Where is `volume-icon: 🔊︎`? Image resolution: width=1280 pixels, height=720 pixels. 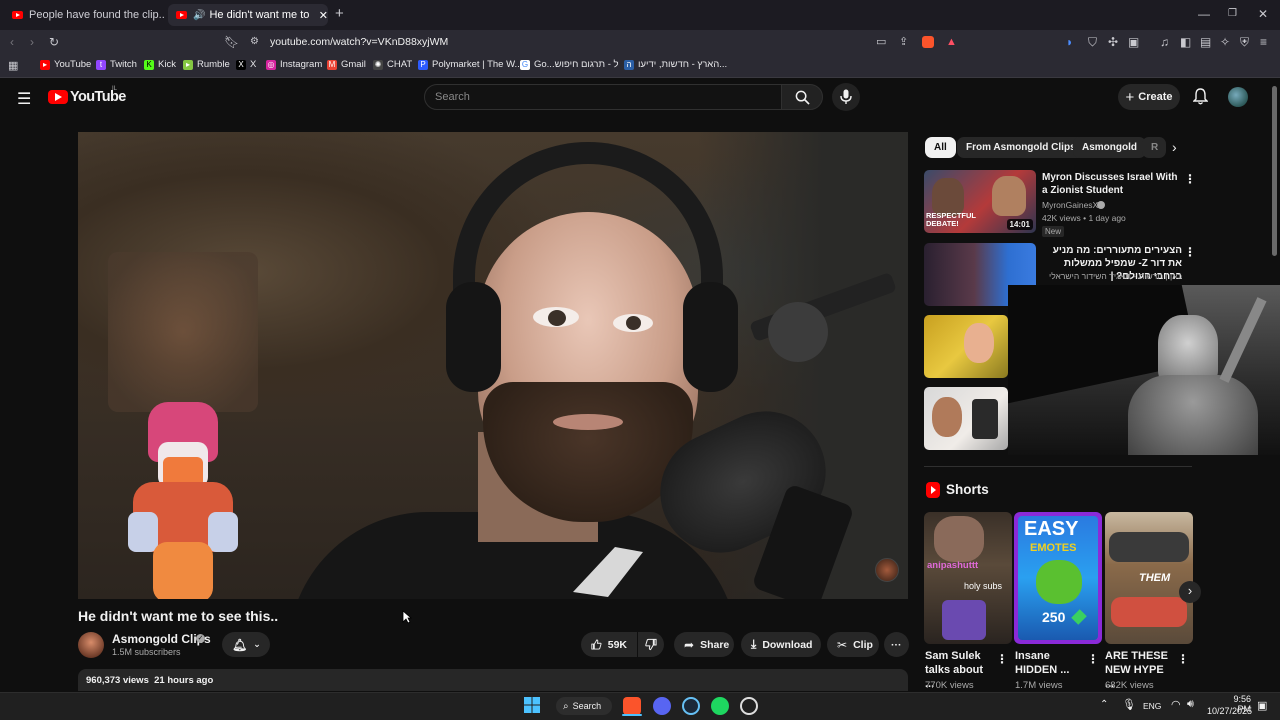 volume-icon: 🔊︎ is located at coordinates (1190, 704).